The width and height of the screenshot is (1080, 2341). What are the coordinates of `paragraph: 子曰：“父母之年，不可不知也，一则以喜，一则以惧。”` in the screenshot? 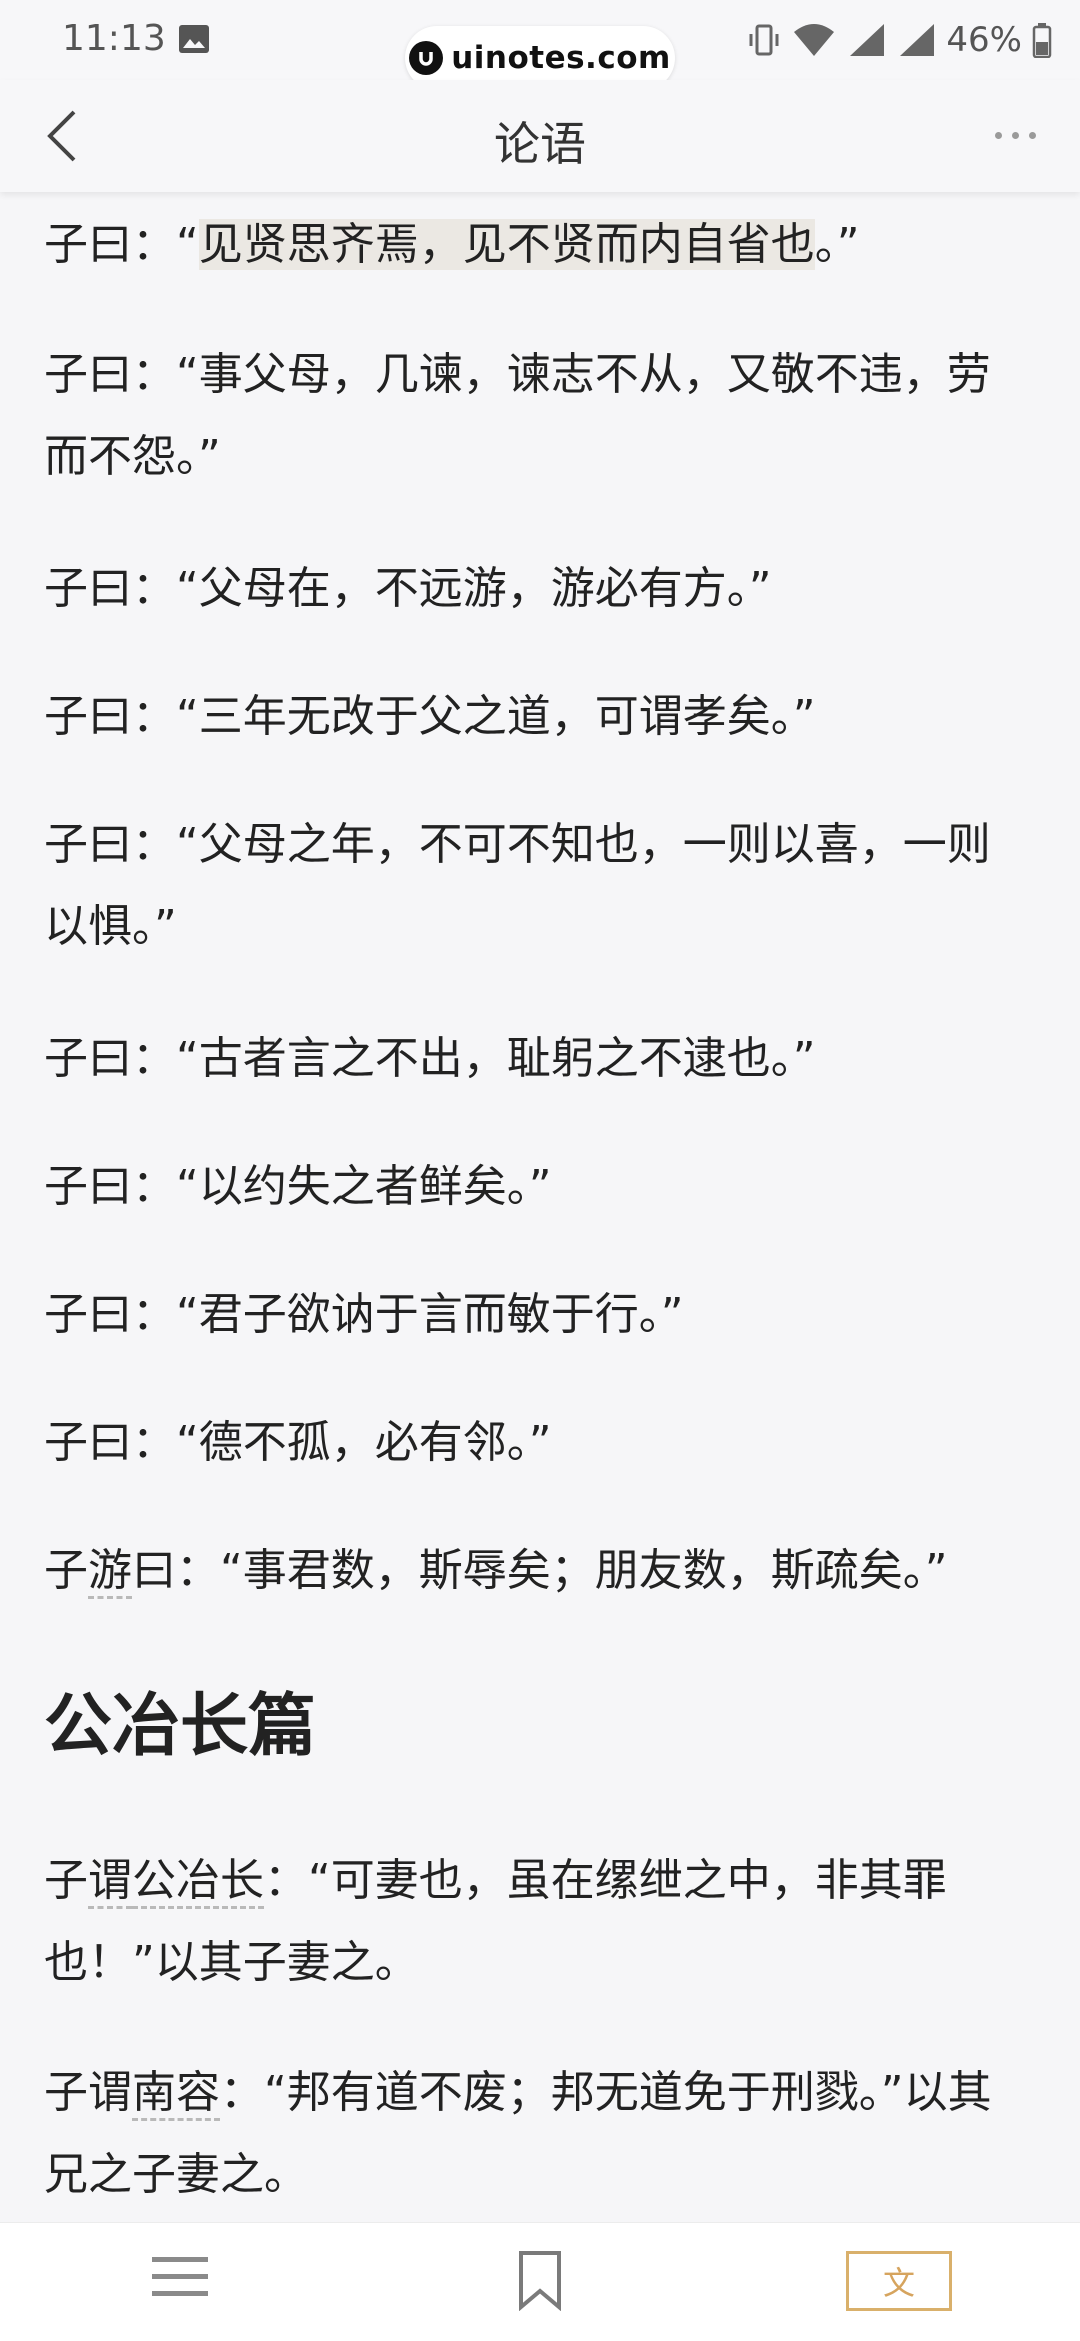 It's located at (517, 885).